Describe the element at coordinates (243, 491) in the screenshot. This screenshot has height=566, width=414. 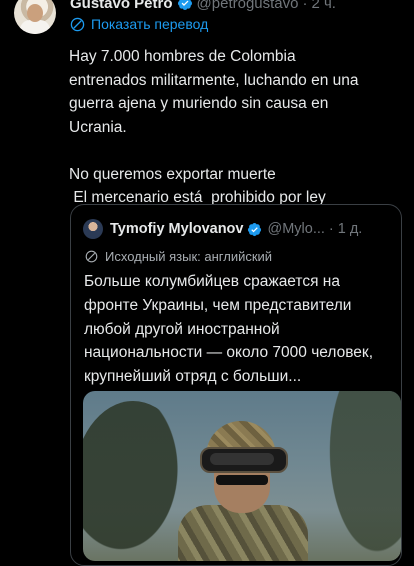
I see `photo-soldier` at that location.